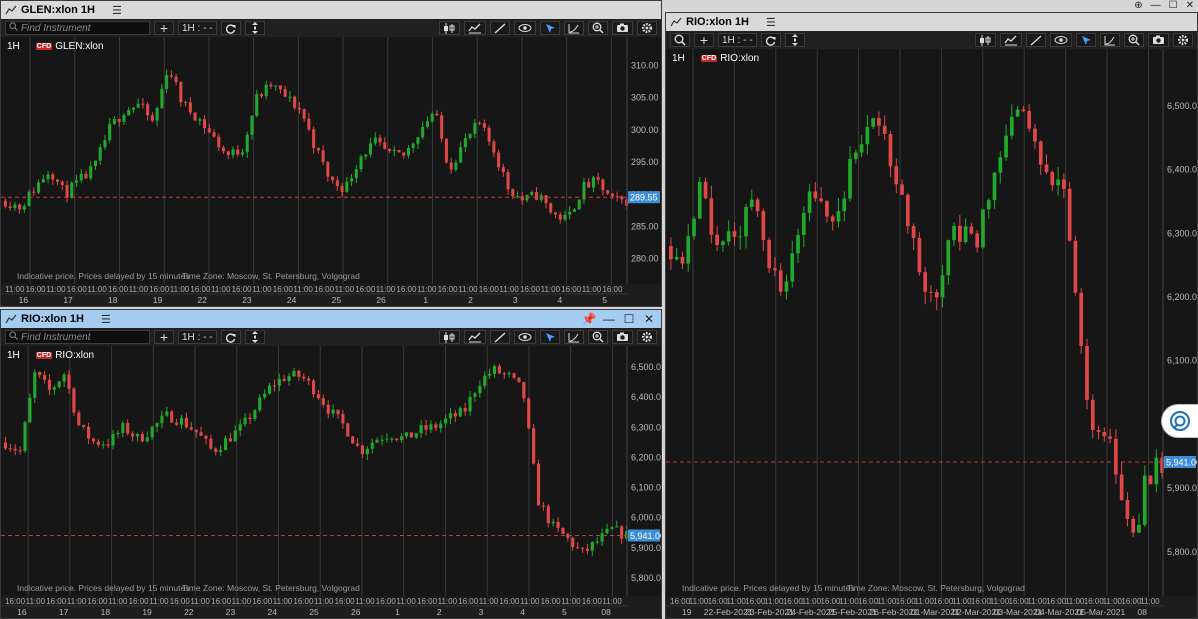 This screenshot has height=619, width=1198. I want to click on candles-icon, so click(985, 40).